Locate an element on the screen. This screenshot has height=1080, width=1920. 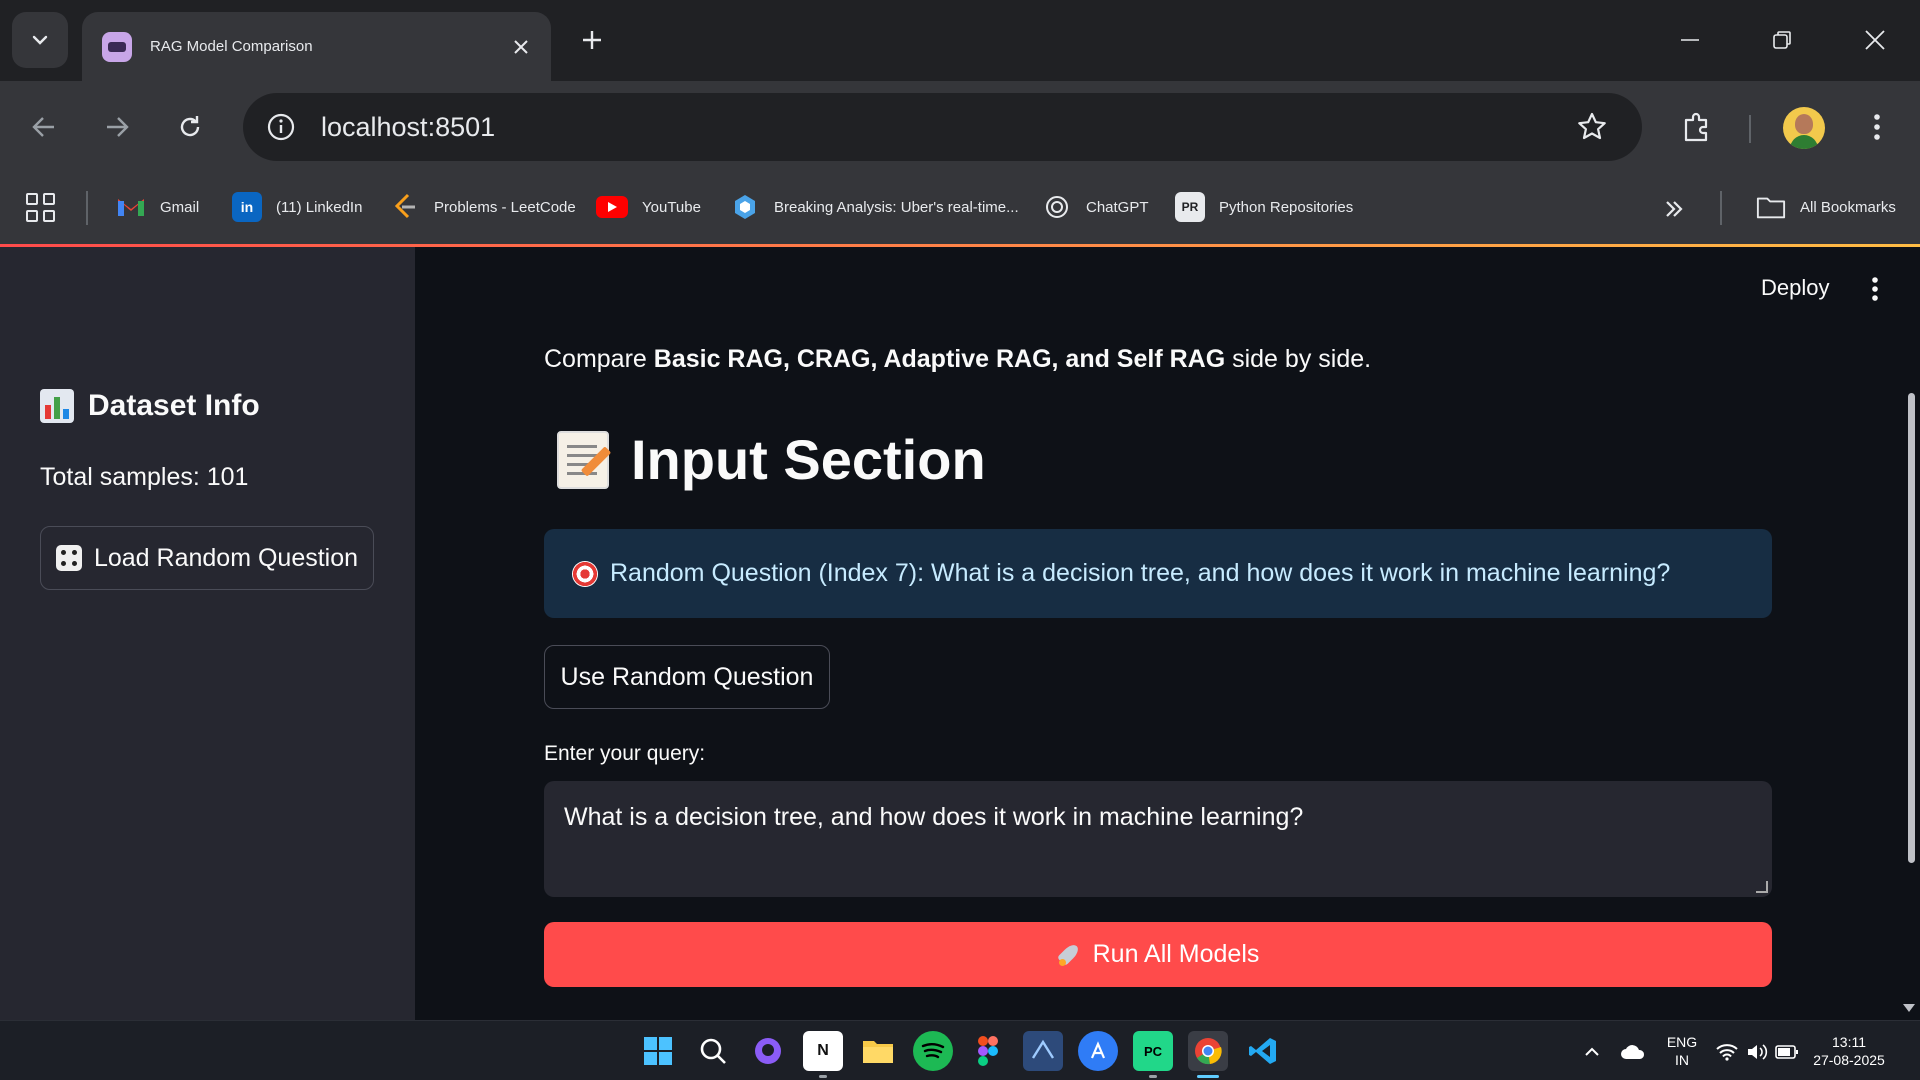
new-tab-button is located at coordinates (592, 40).